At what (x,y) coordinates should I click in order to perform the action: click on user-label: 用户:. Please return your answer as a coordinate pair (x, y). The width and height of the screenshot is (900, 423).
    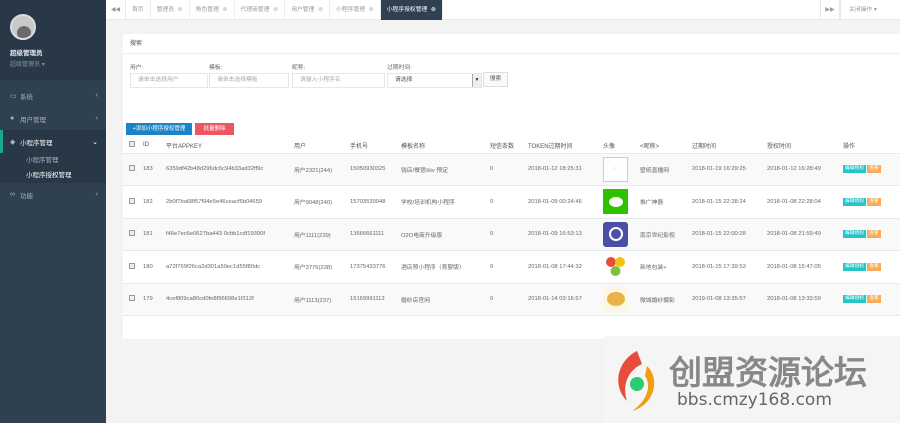
    Looking at the image, I should click on (137, 68).